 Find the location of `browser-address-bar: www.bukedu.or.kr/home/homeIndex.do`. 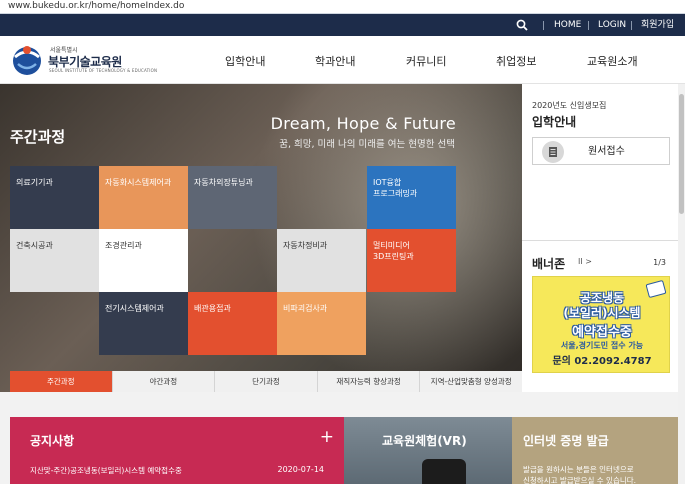

browser-address-bar: www.bukedu.or.kr/home/homeIndex.do is located at coordinates (342, 7).